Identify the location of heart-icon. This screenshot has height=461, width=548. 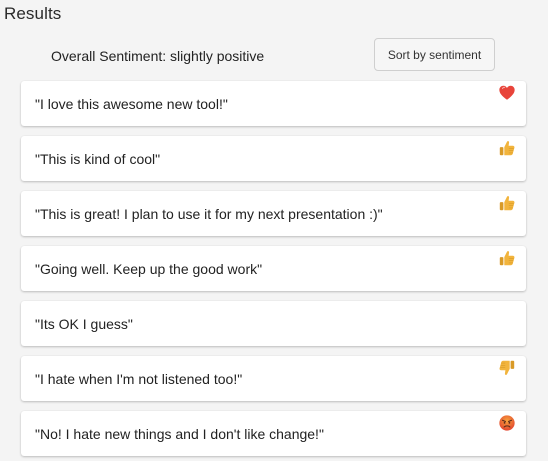
(507, 92).